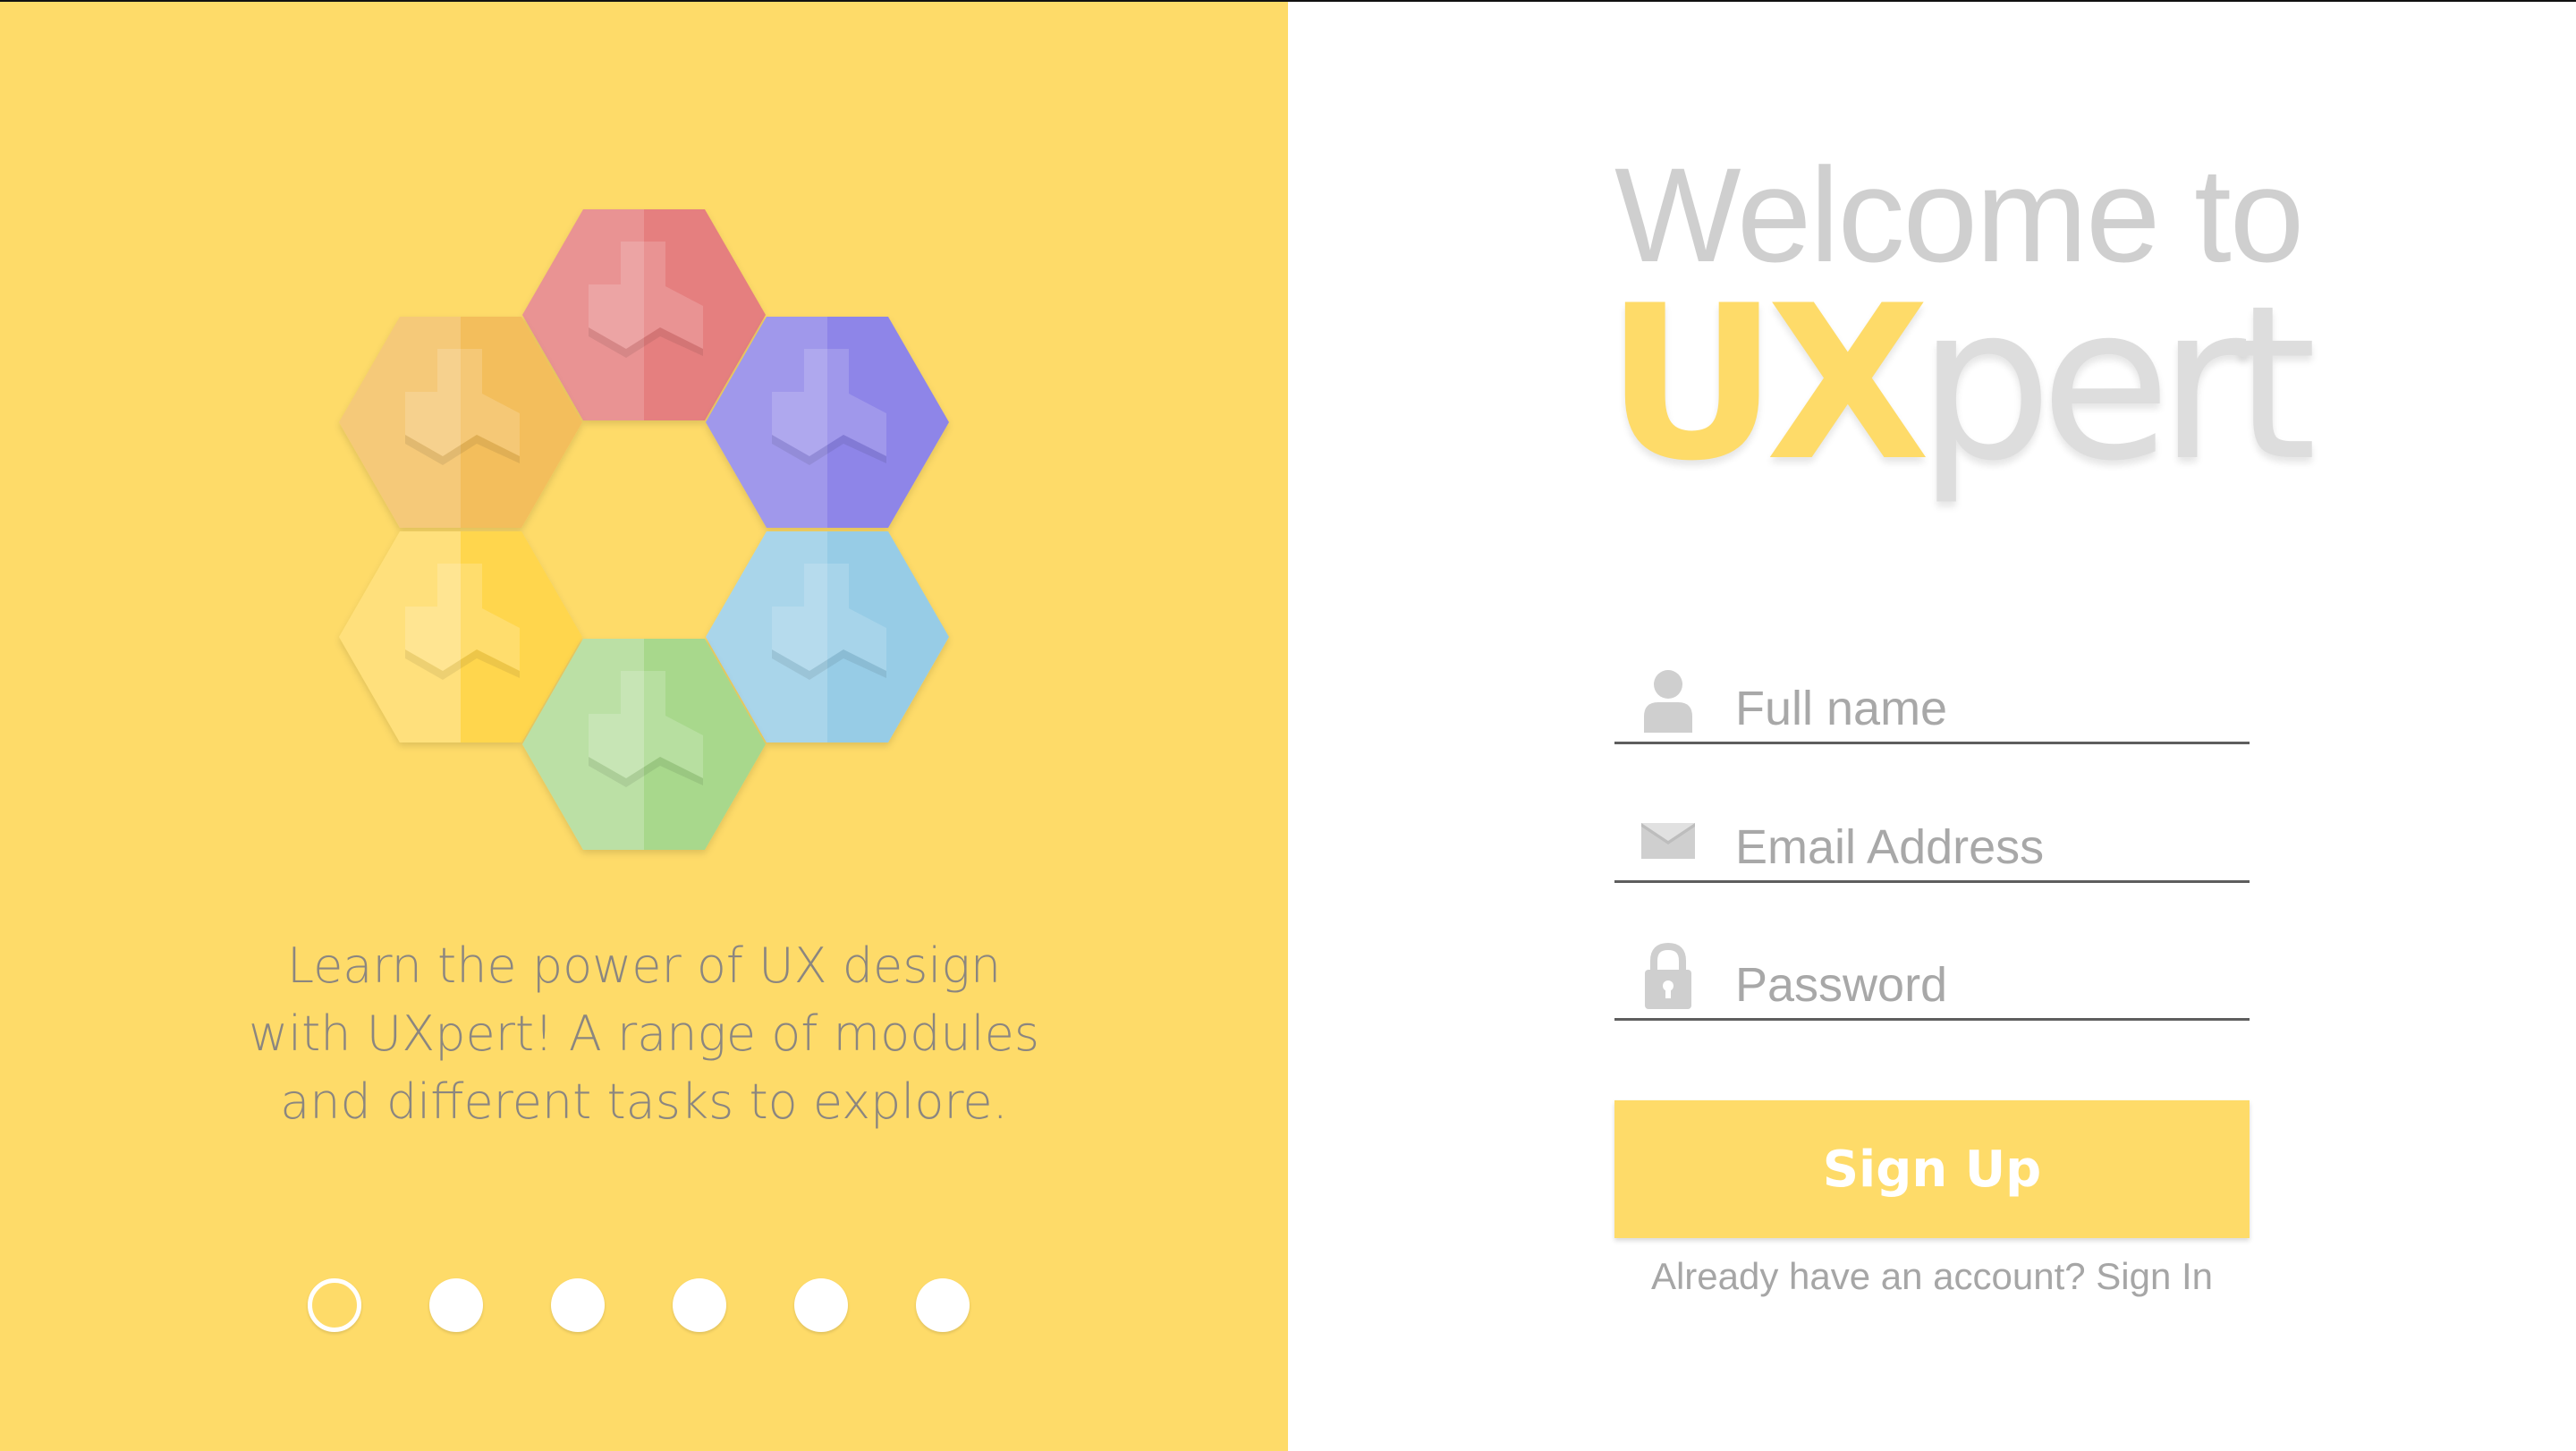 The height and width of the screenshot is (1451, 2576). Describe the element at coordinates (2154, 1276) in the screenshot. I see `sign-in-link: Sign In` at that location.